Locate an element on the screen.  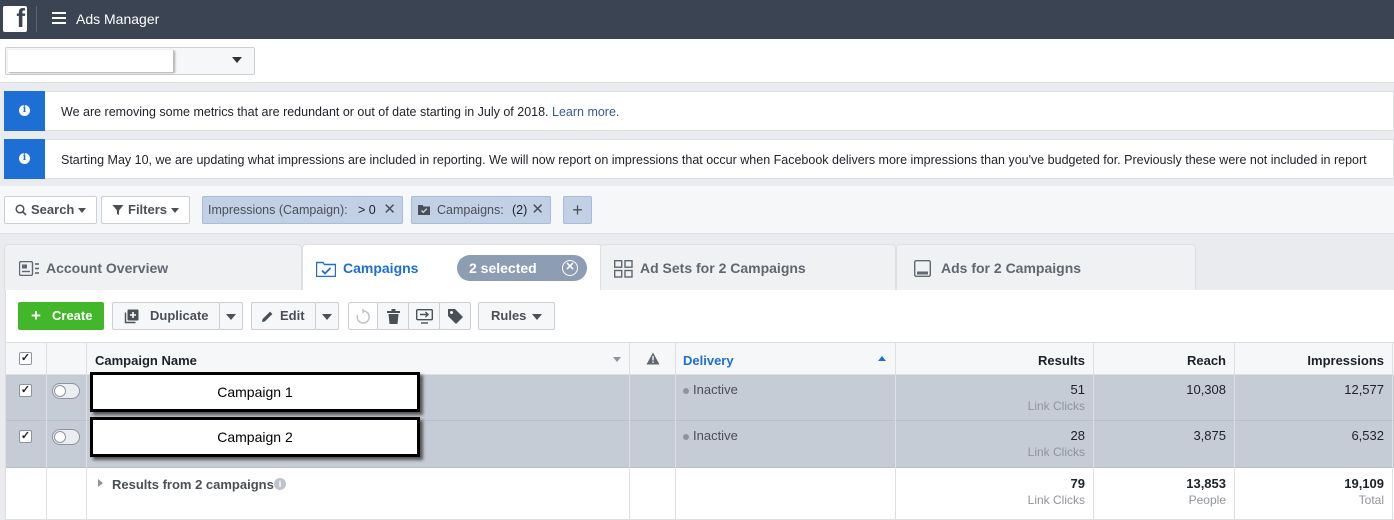
ab-test-button is located at coordinates (424, 316).